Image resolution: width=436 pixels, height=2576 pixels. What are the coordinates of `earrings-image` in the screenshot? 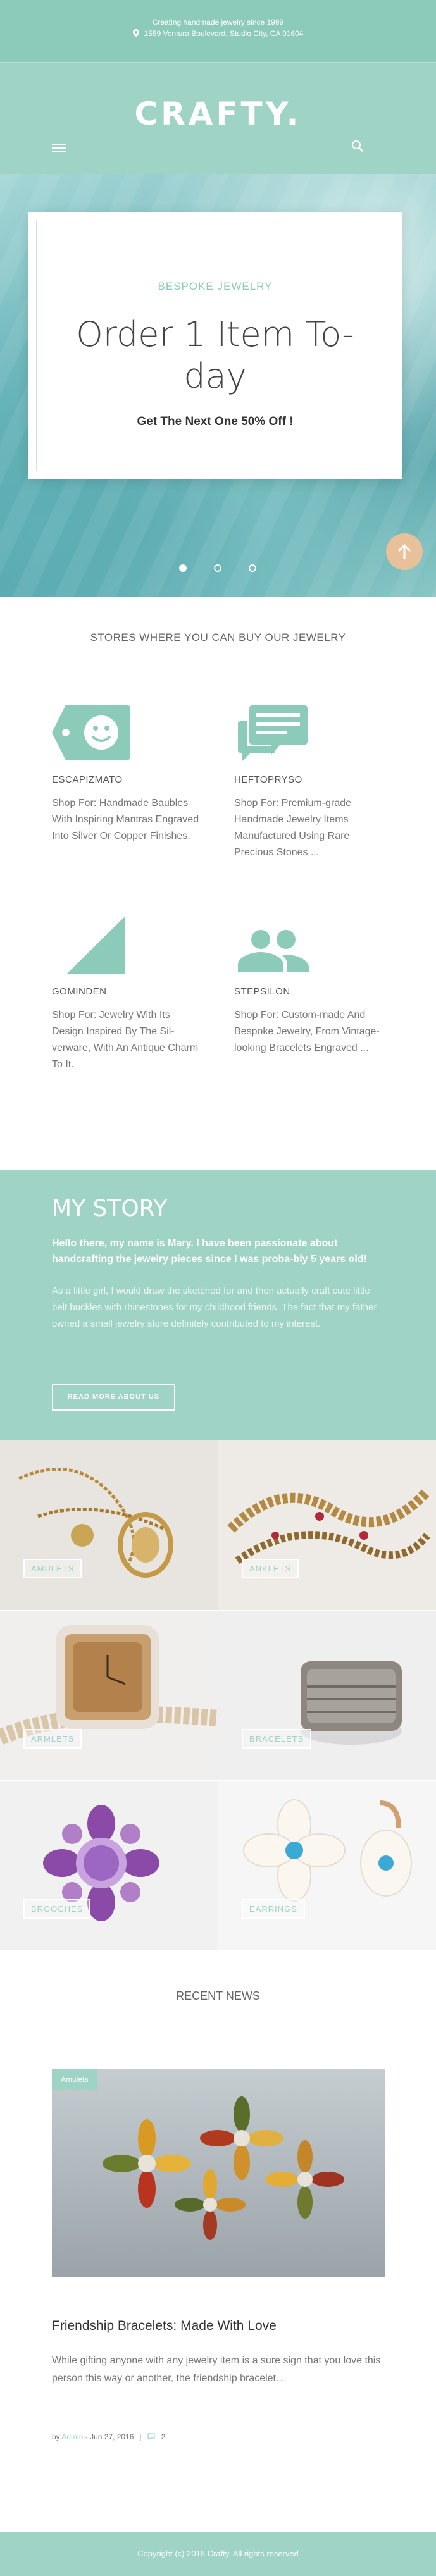 It's located at (327, 1866).